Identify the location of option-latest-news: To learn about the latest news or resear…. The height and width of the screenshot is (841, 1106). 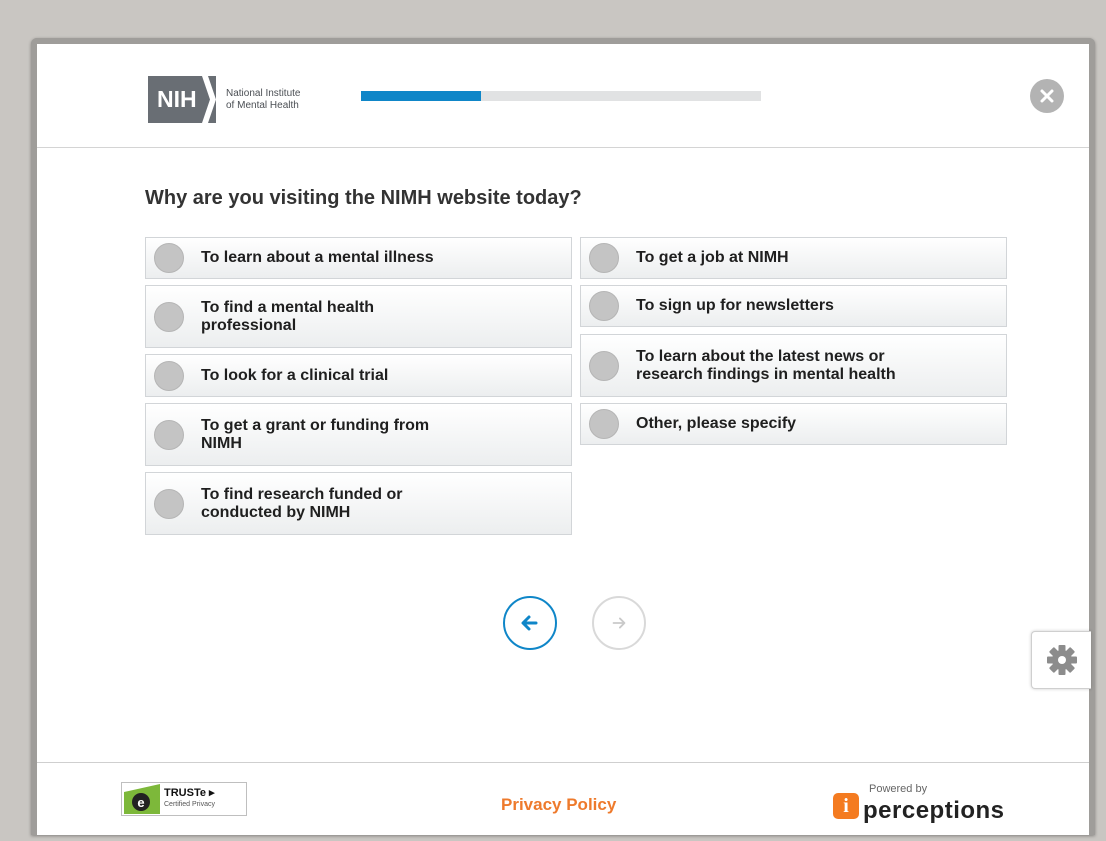
(793, 365).